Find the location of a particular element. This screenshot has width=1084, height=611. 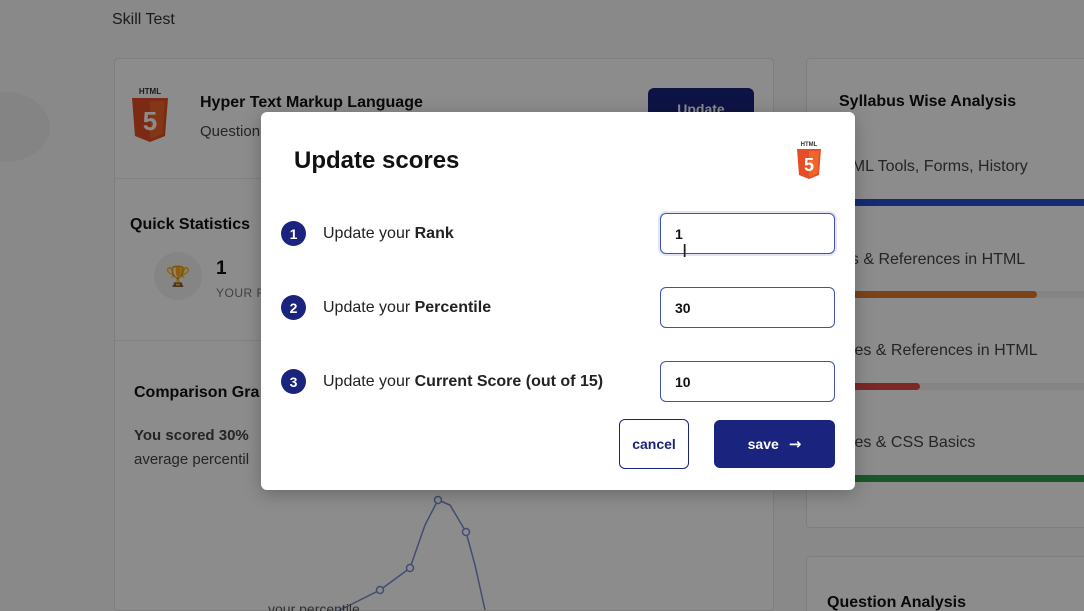

svg-text: 5 is located at coordinates (809, 165).